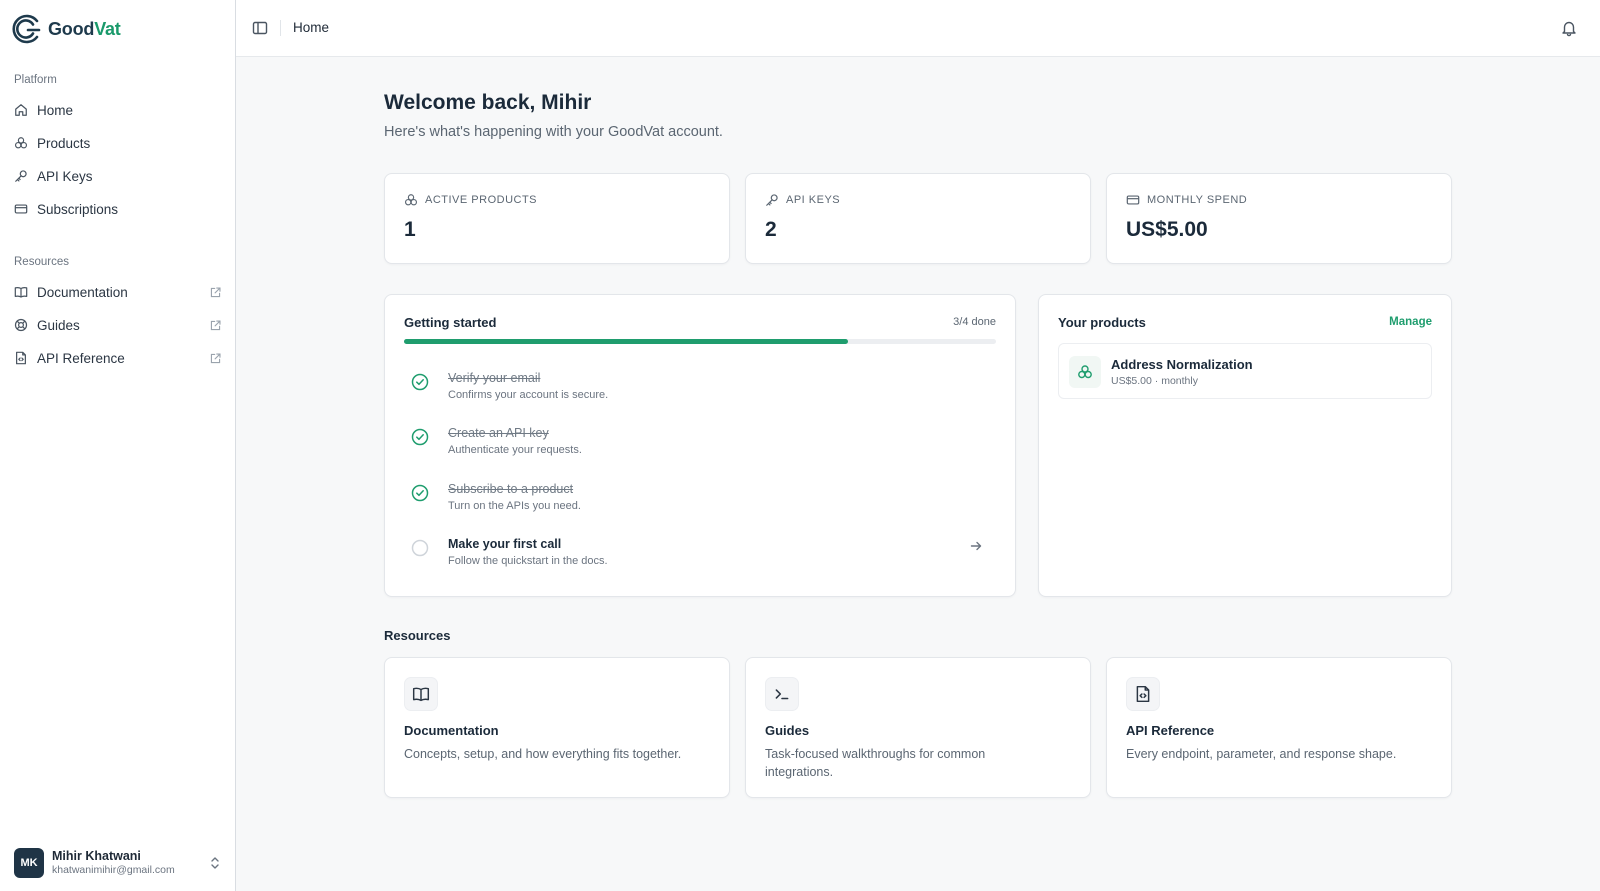 The width and height of the screenshot is (1600, 891). I want to click on stat-value: 1, so click(410, 229).